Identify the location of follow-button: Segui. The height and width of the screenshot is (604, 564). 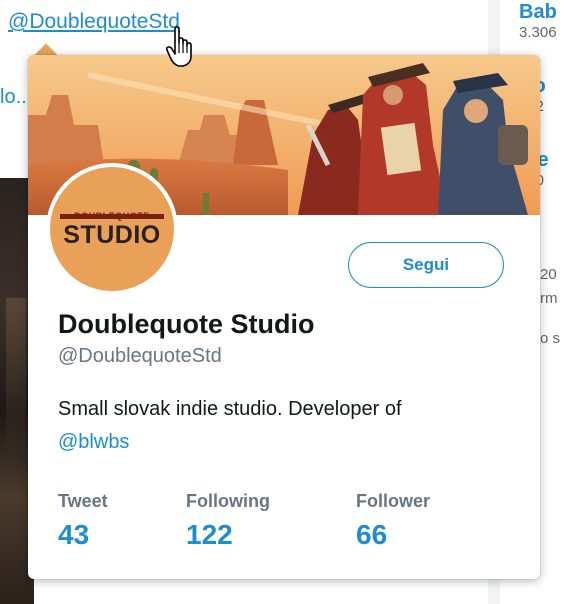
(426, 265).